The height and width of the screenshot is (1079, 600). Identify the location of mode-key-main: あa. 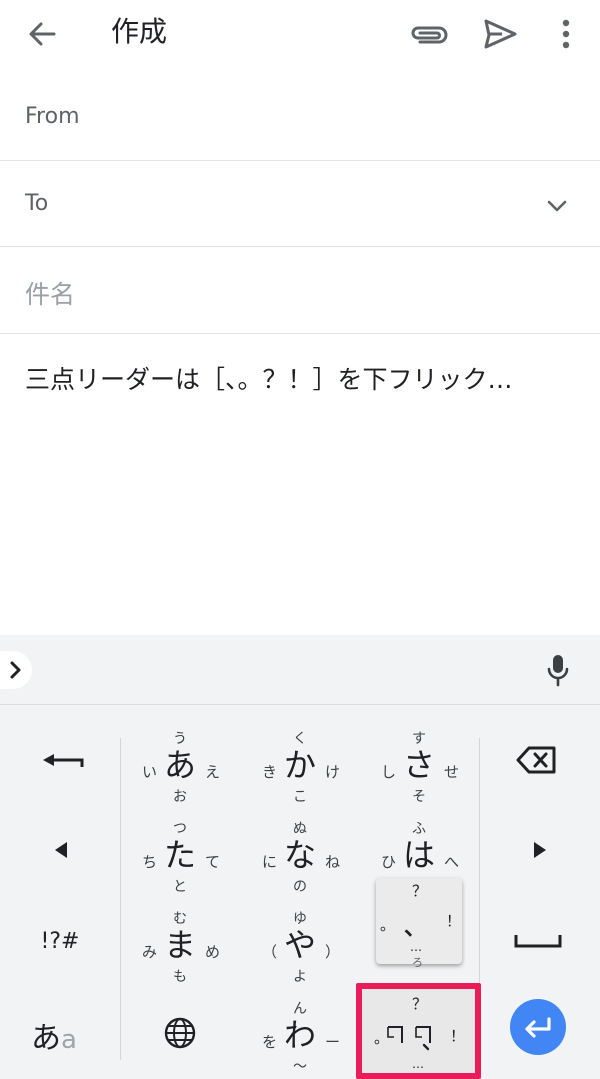
(57, 1035).